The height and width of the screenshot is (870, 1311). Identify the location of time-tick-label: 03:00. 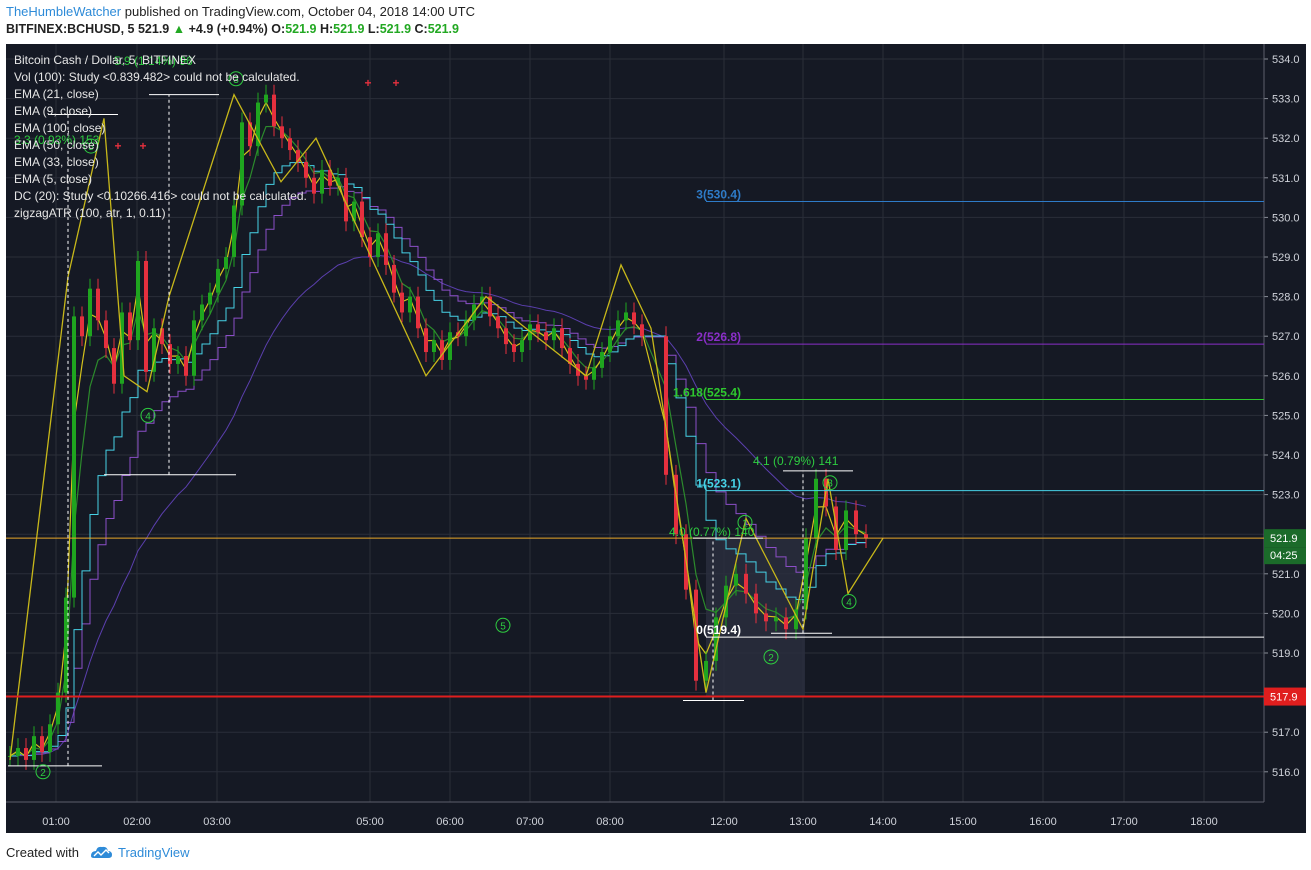
(217, 822).